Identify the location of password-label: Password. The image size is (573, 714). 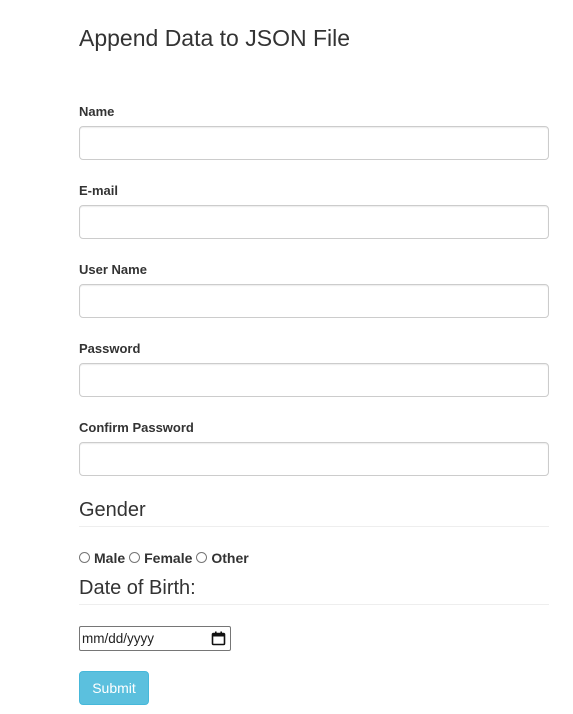
(110, 348).